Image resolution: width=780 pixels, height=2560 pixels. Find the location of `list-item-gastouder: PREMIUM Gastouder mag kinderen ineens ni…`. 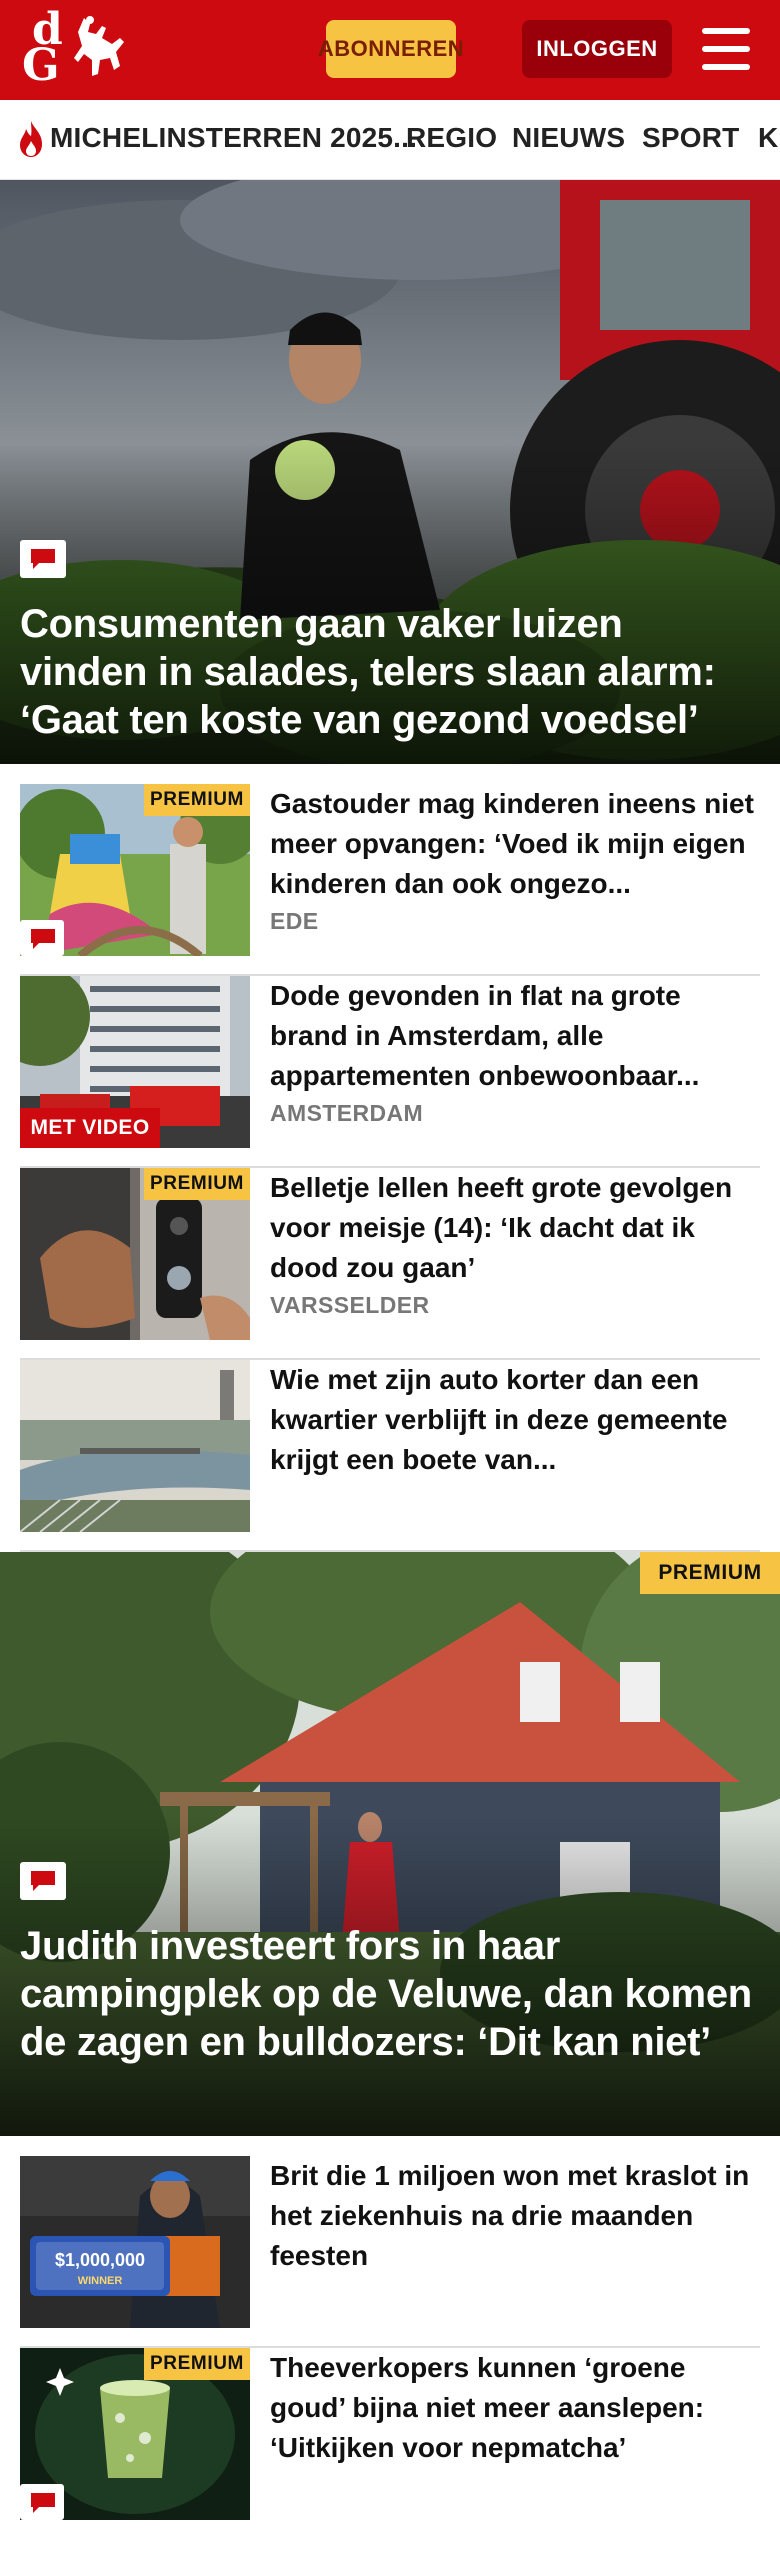

list-item-gastouder: PREMIUM Gastouder mag kinderen ineens ni… is located at coordinates (390, 880).